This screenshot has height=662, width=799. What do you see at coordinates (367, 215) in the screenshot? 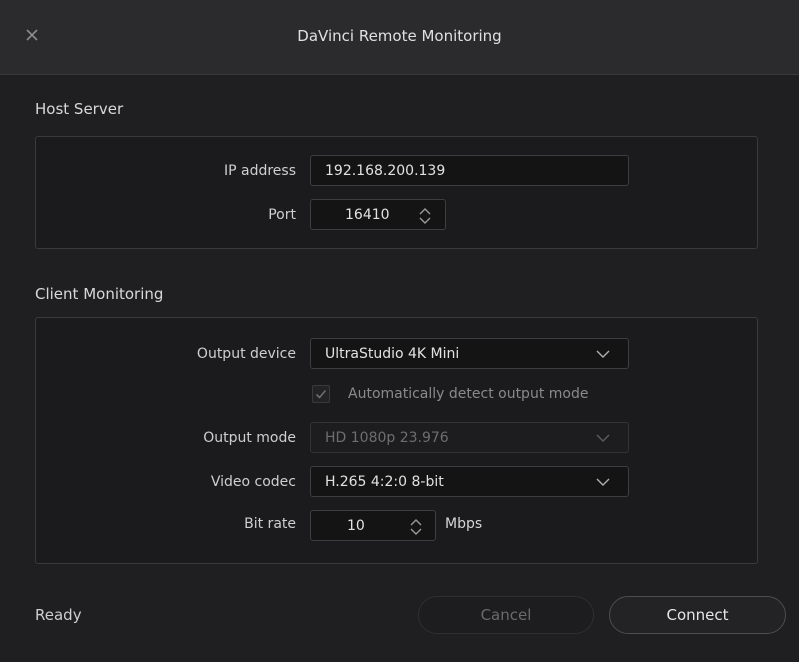
I see `port-value: 16410` at bounding box center [367, 215].